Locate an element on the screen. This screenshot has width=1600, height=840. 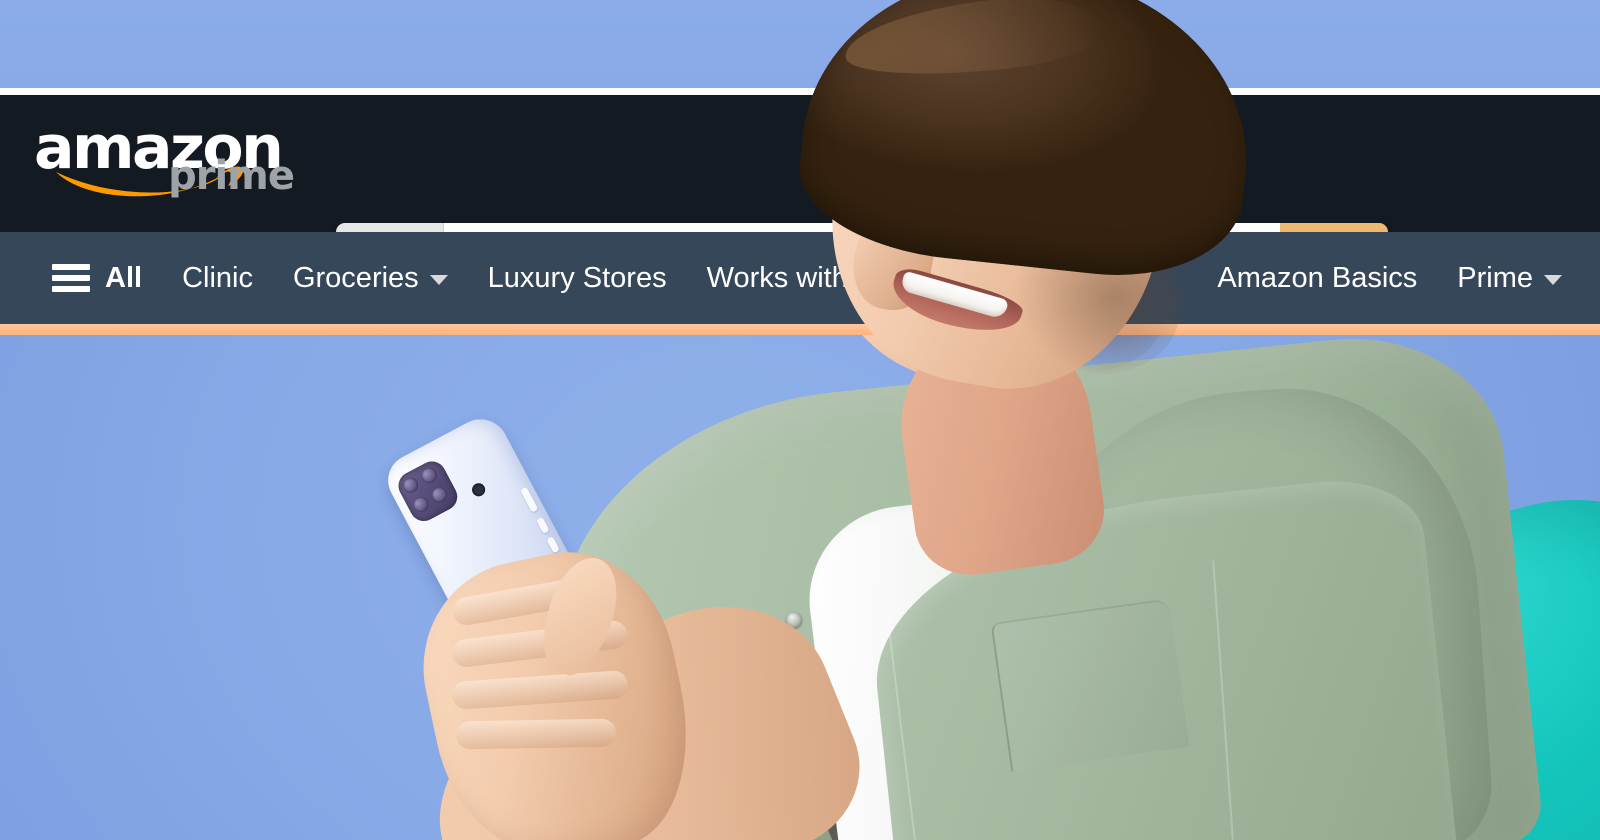
nav-item-groceries: Groceries is located at coordinates (370, 278).